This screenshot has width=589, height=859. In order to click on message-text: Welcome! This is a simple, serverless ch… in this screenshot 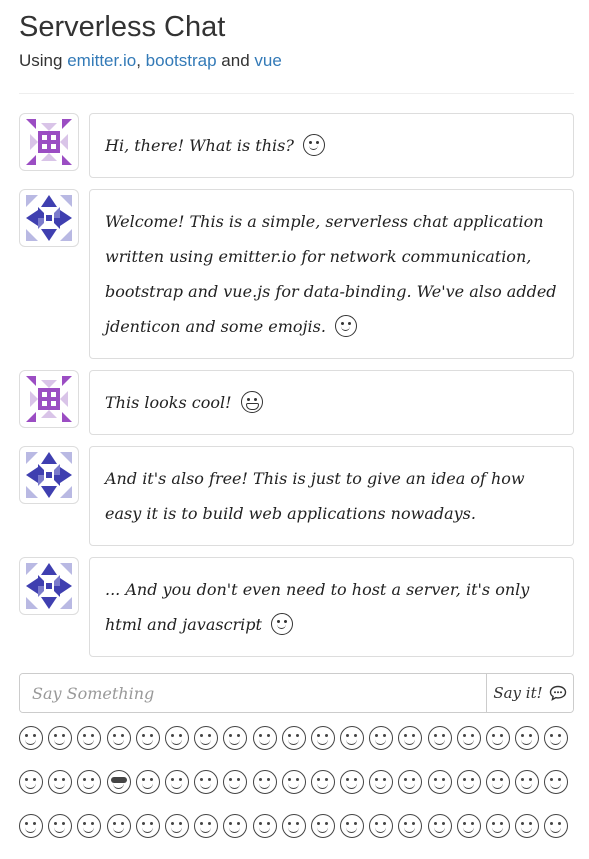, I will do `click(331, 274)`.